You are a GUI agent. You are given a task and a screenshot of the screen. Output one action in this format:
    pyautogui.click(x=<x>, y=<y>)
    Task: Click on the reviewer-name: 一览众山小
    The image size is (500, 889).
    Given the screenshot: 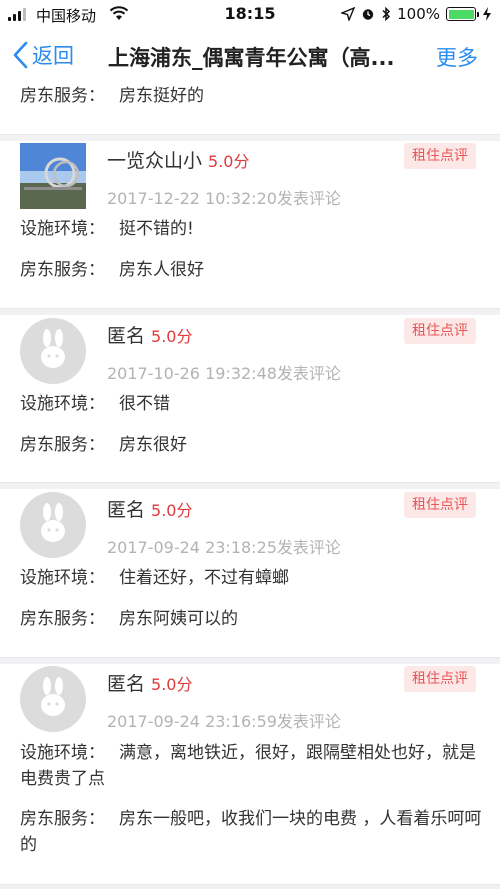 What is the action you would take?
    pyautogui.click(x=155, y=161)
    